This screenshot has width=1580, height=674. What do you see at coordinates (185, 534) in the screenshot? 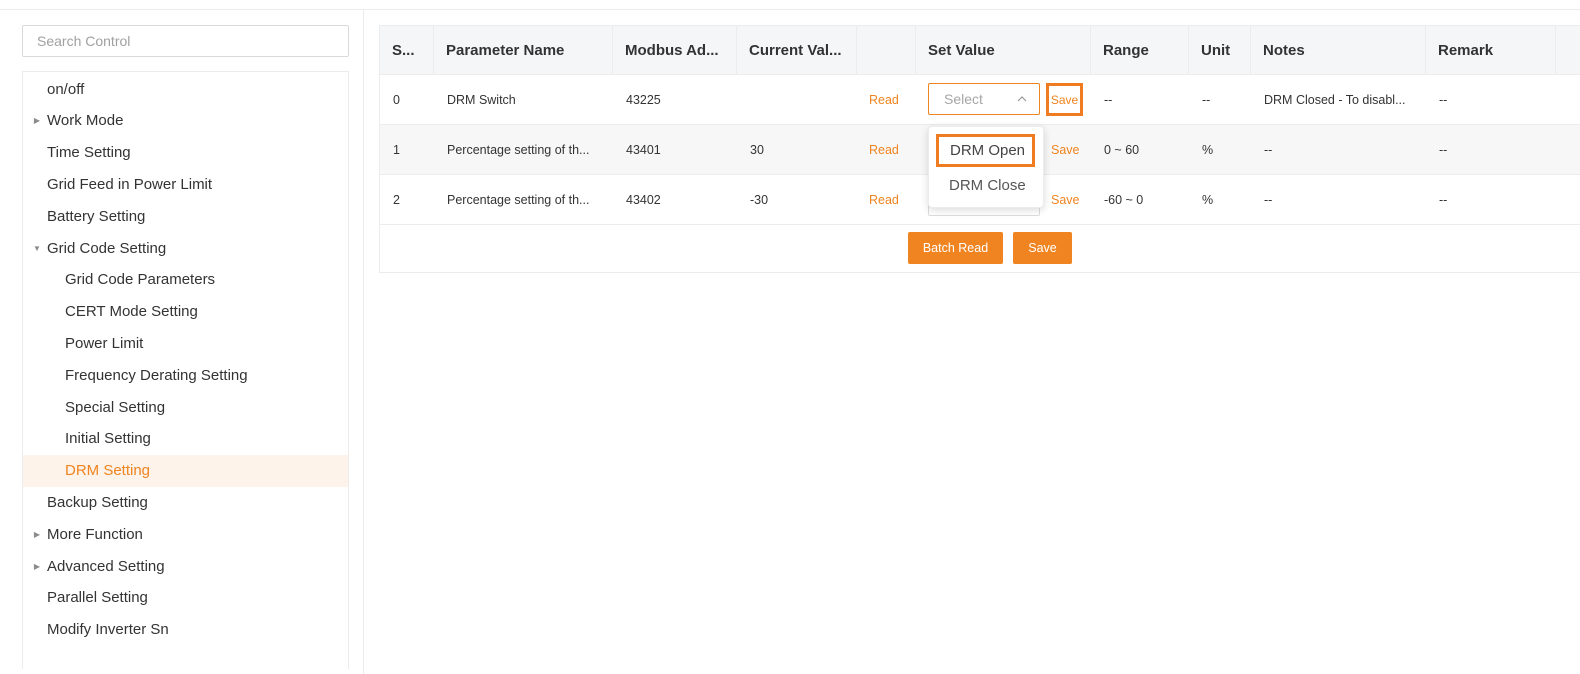
I see `sidebar-item: ▶ More Function` at bounding box center [185, 534].